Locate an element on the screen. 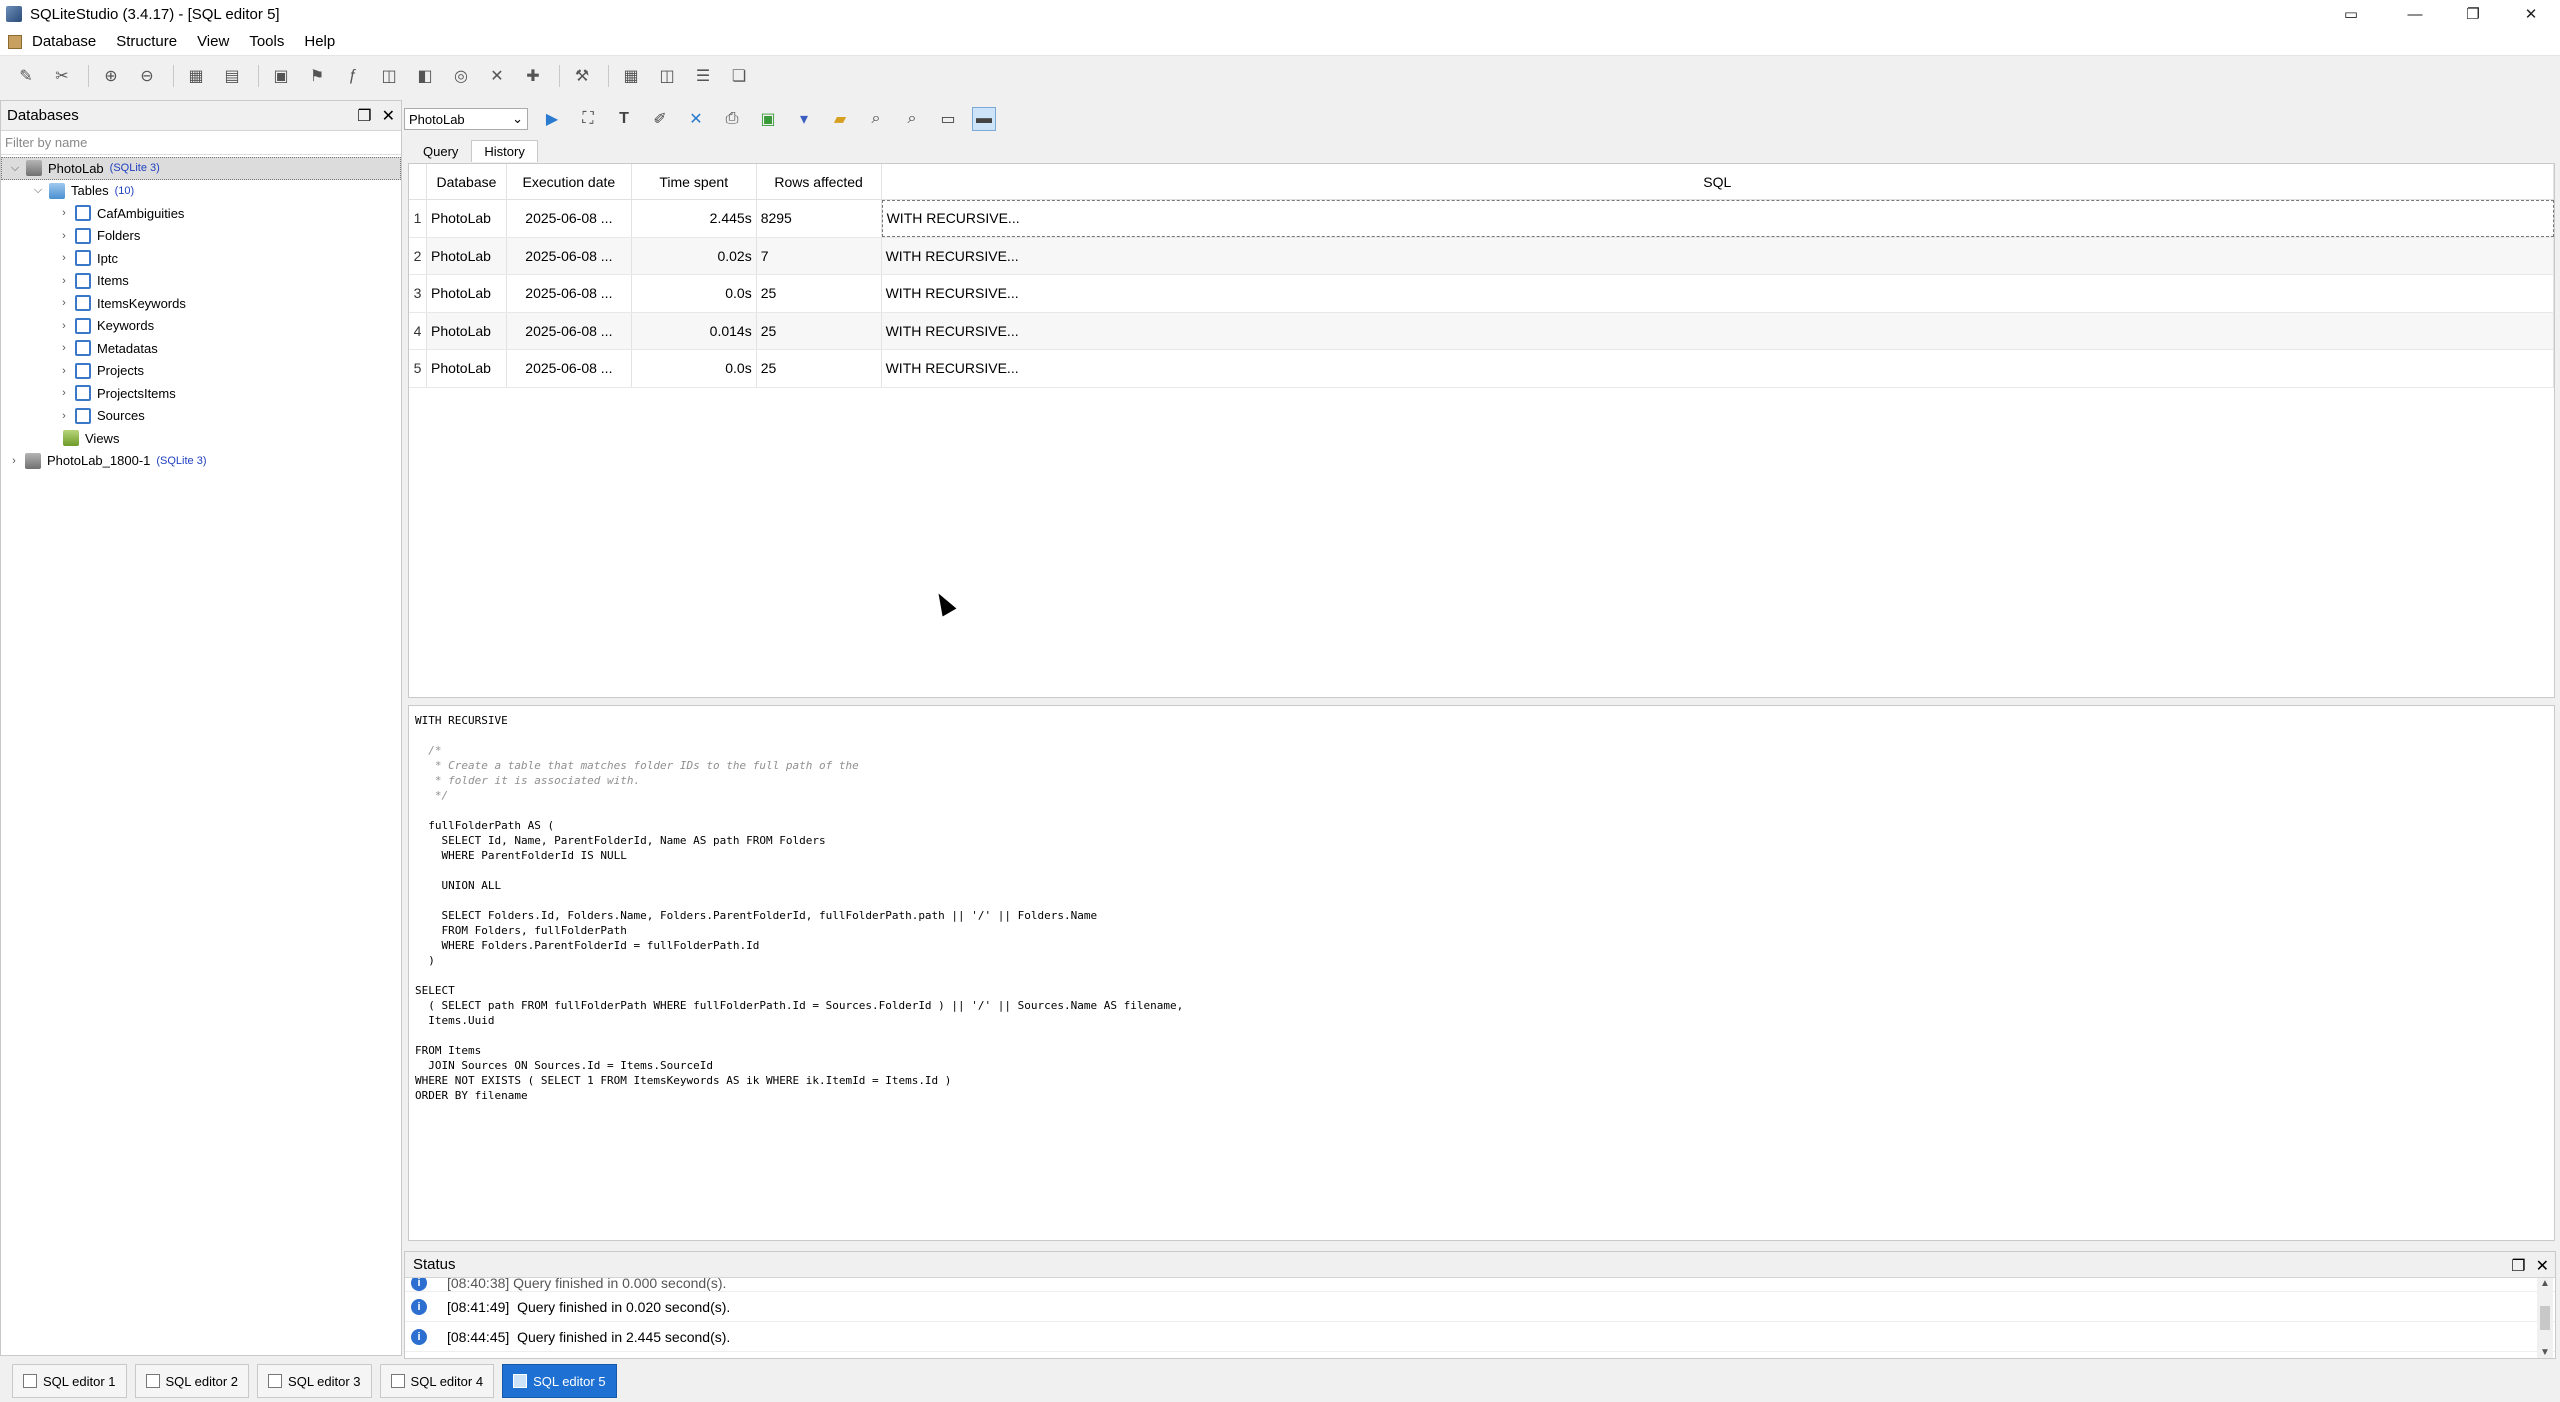 The height and width of the screenshot is (1402, 2560). save-icon: ▾ is located at coordinates (804, 119).